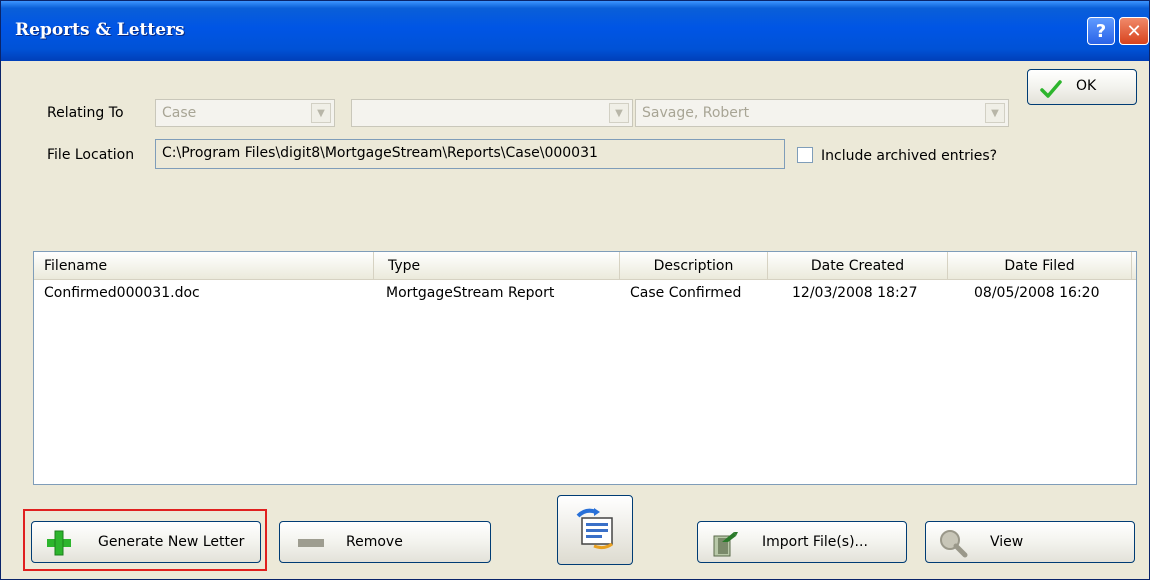 The image size is (1150, 580). What do you see at coordinates (686, 293) in the screenshot?
I see `cell-description: Case Confirmed` at bounding box center [686, 293].